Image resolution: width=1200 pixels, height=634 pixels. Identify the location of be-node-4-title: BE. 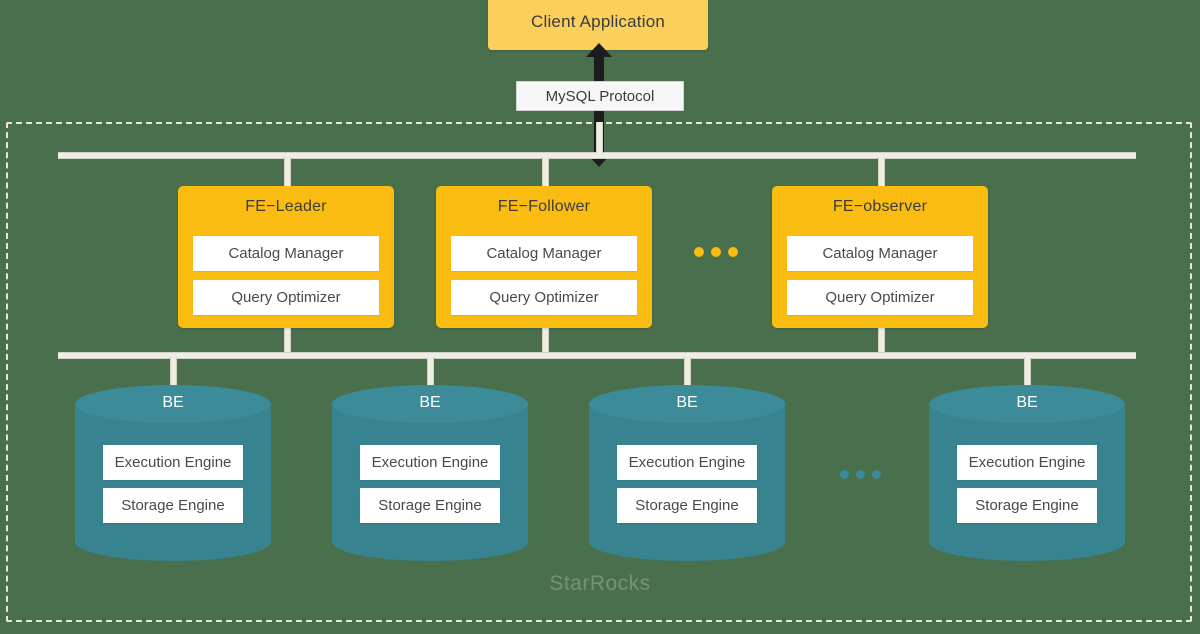
(1027, 402).